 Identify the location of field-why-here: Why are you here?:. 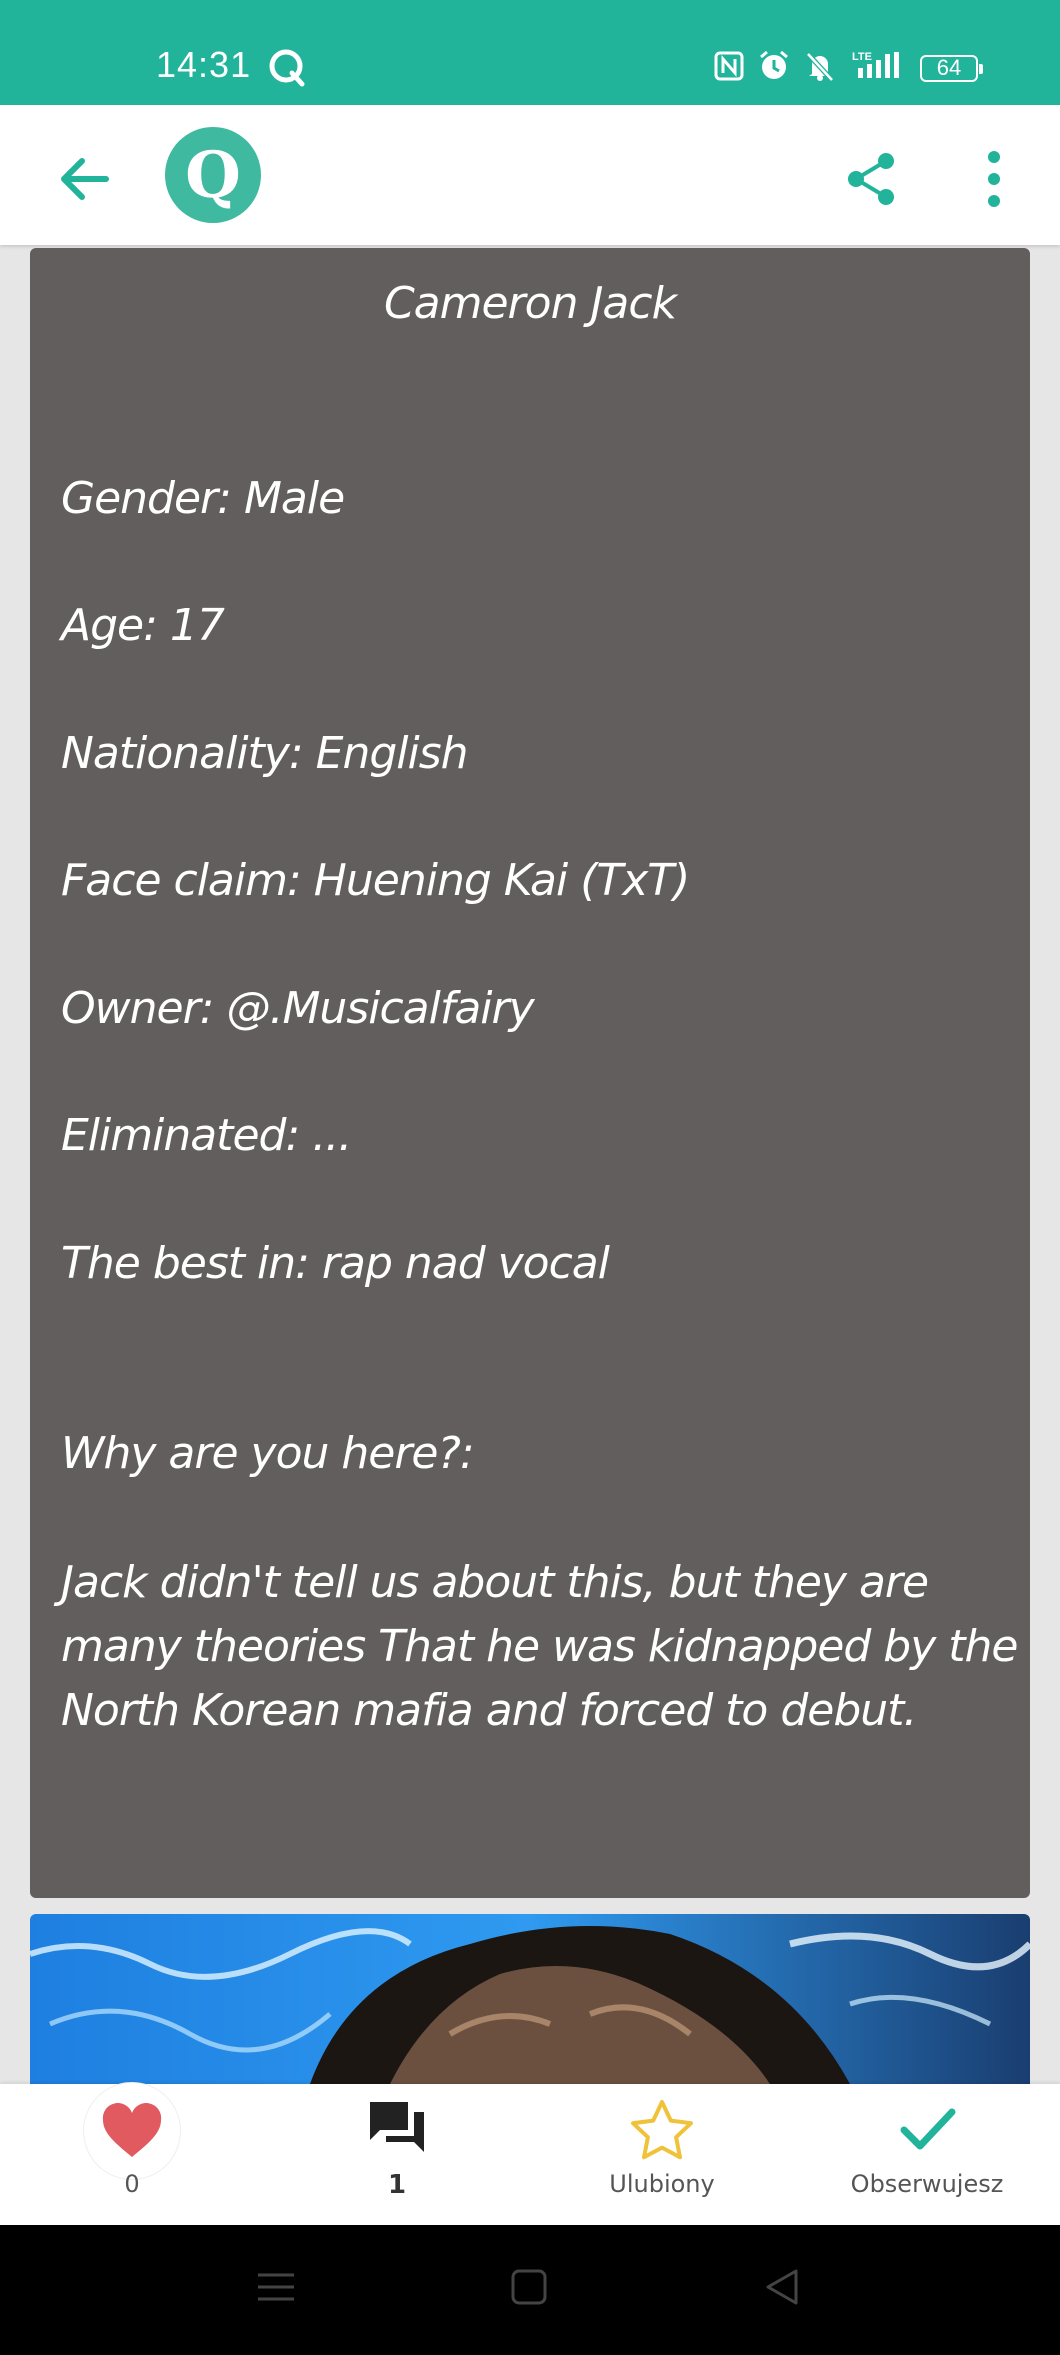
(268, 1453).